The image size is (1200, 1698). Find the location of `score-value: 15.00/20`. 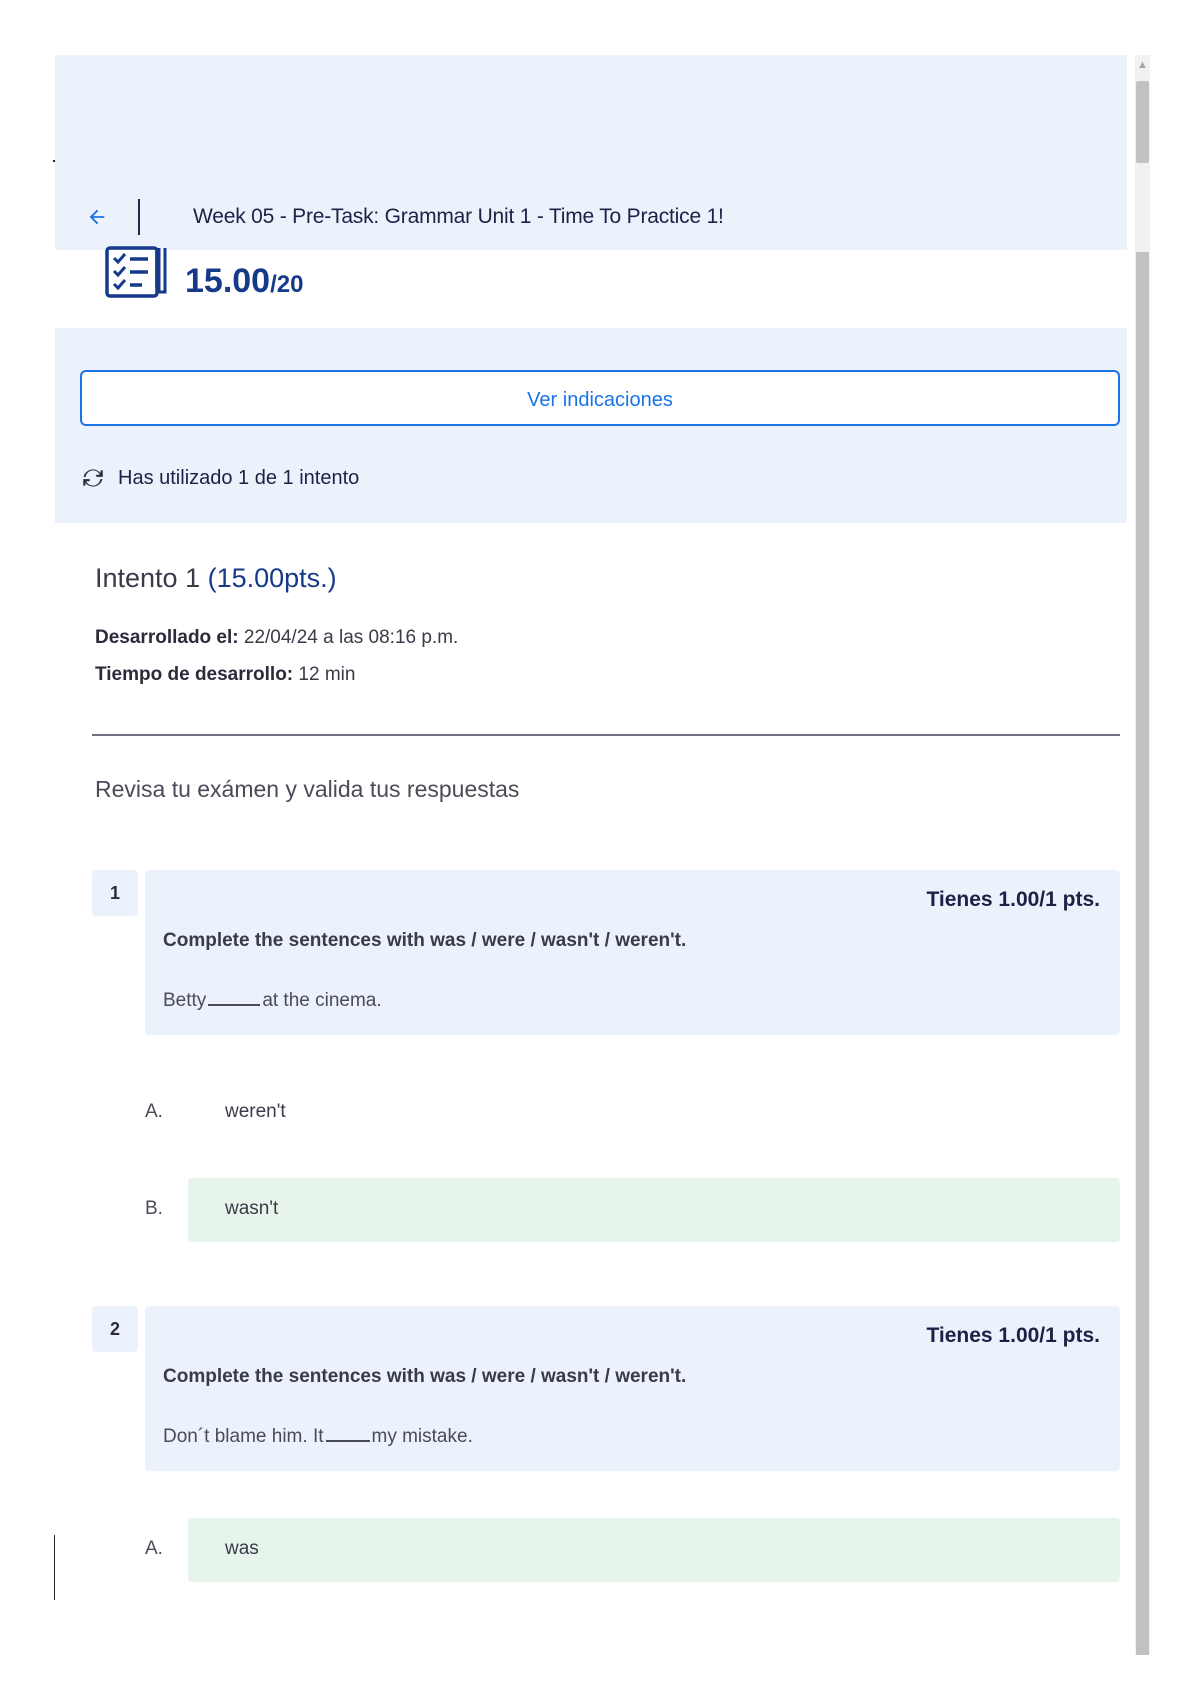

score-value: 15.00/20 is located at coordinates (244, 281).